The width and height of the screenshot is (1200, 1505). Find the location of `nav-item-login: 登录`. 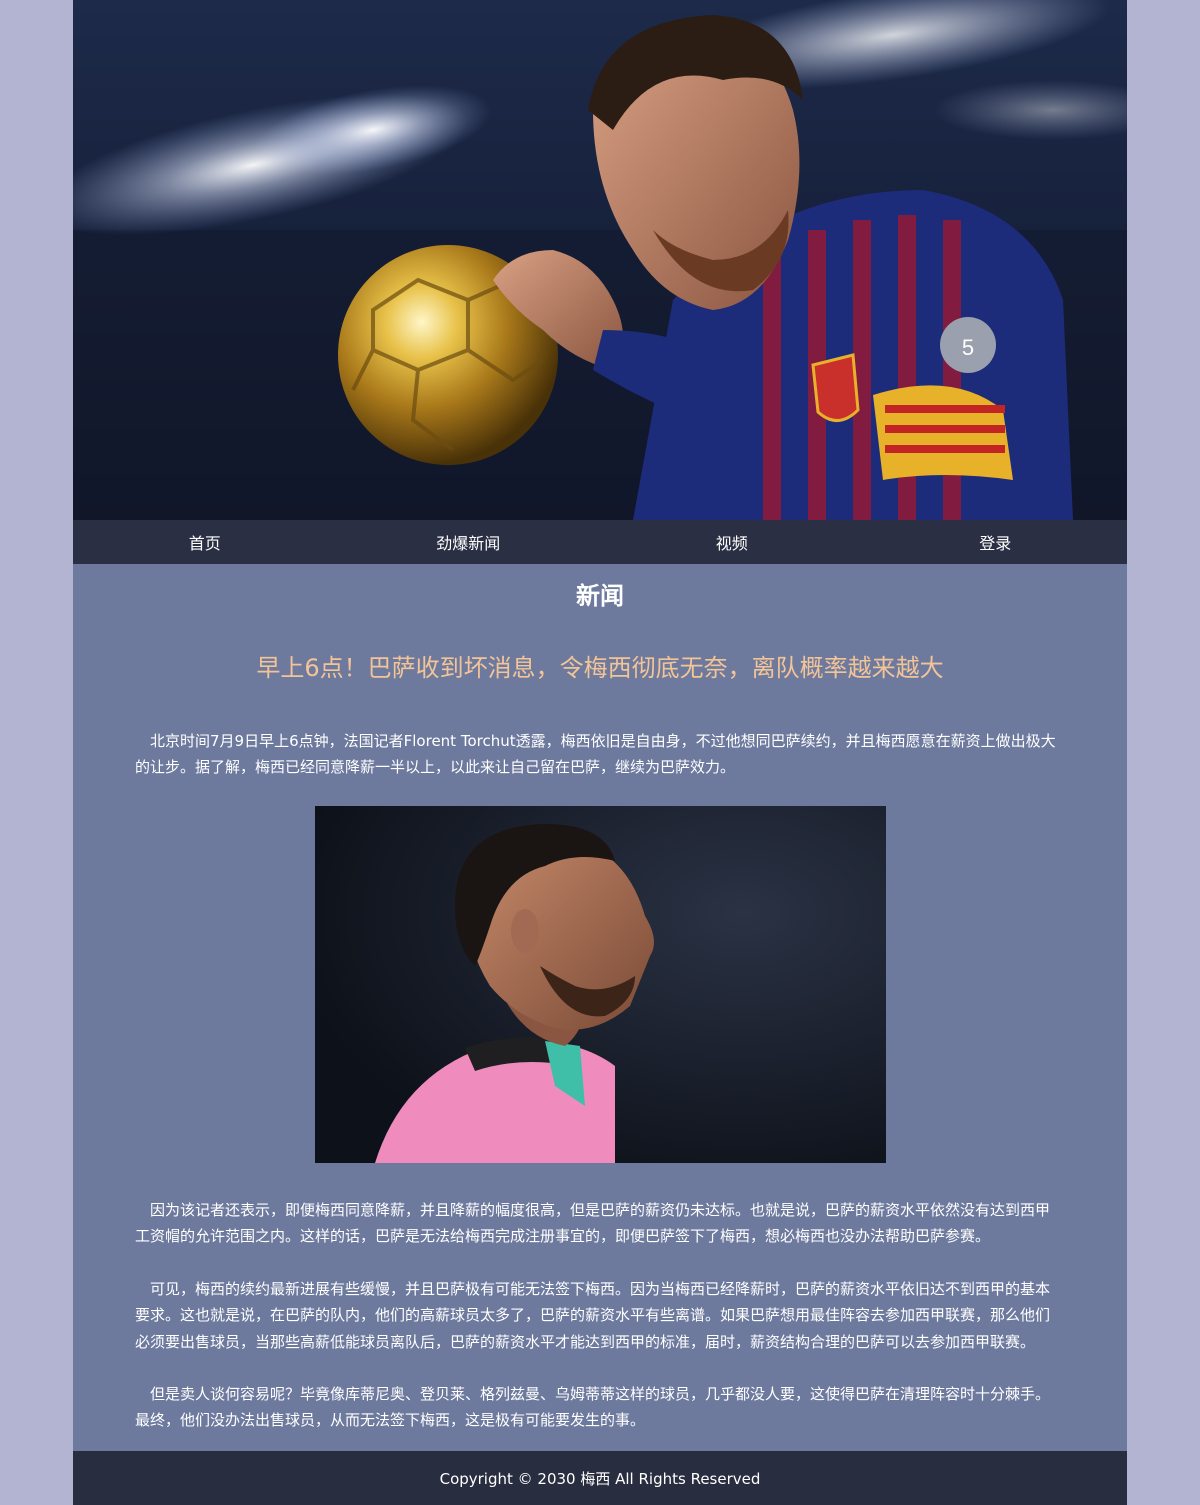

nav-item-login: 登录 is located at coordinates (996, 542).